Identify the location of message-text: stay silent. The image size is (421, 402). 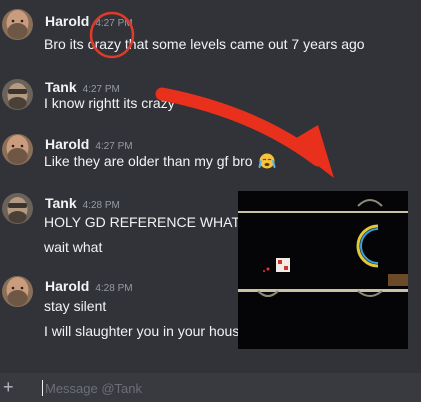
(75, 306).